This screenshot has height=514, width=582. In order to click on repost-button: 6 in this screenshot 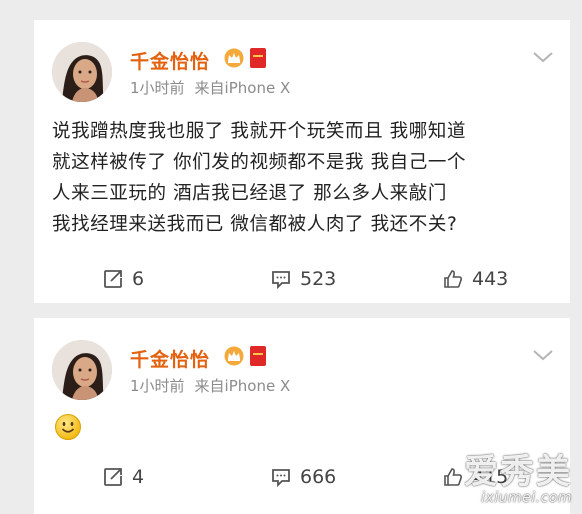, I will do `click(123, 279)`.